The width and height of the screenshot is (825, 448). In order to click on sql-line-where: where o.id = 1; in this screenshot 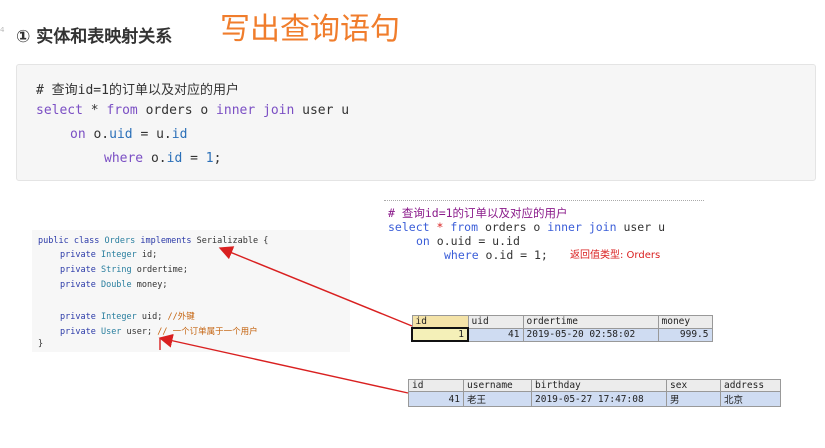, I will do `click(496, 255)`.